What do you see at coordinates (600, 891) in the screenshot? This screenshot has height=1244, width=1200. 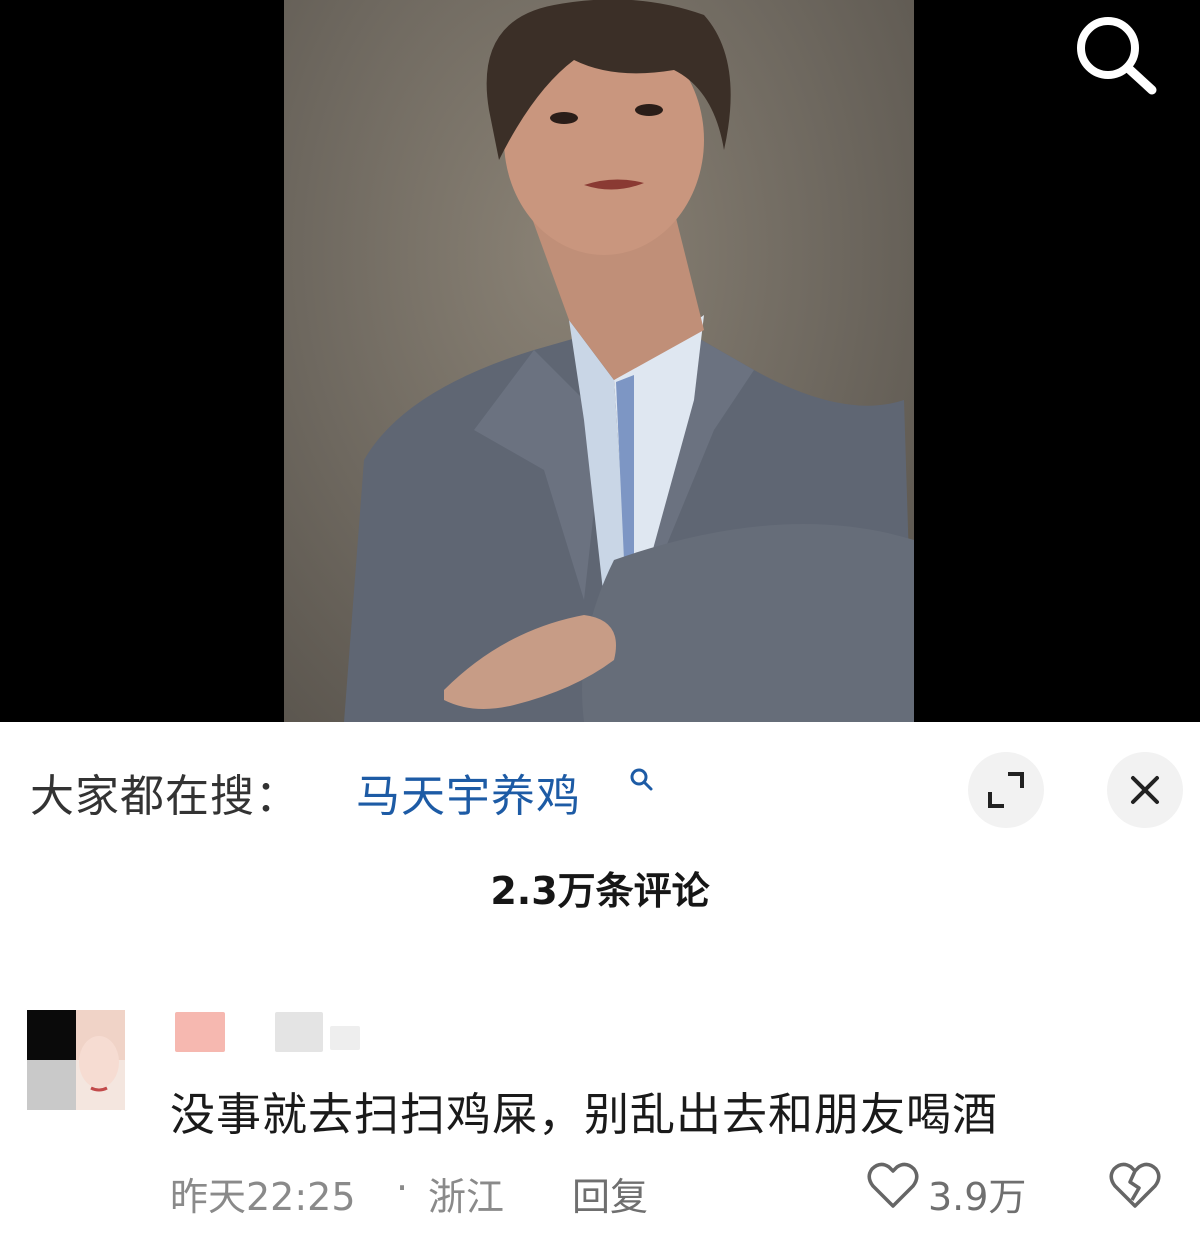 I see `comment-count-title: 2.3万条评论` at bounding box center [600, 891].